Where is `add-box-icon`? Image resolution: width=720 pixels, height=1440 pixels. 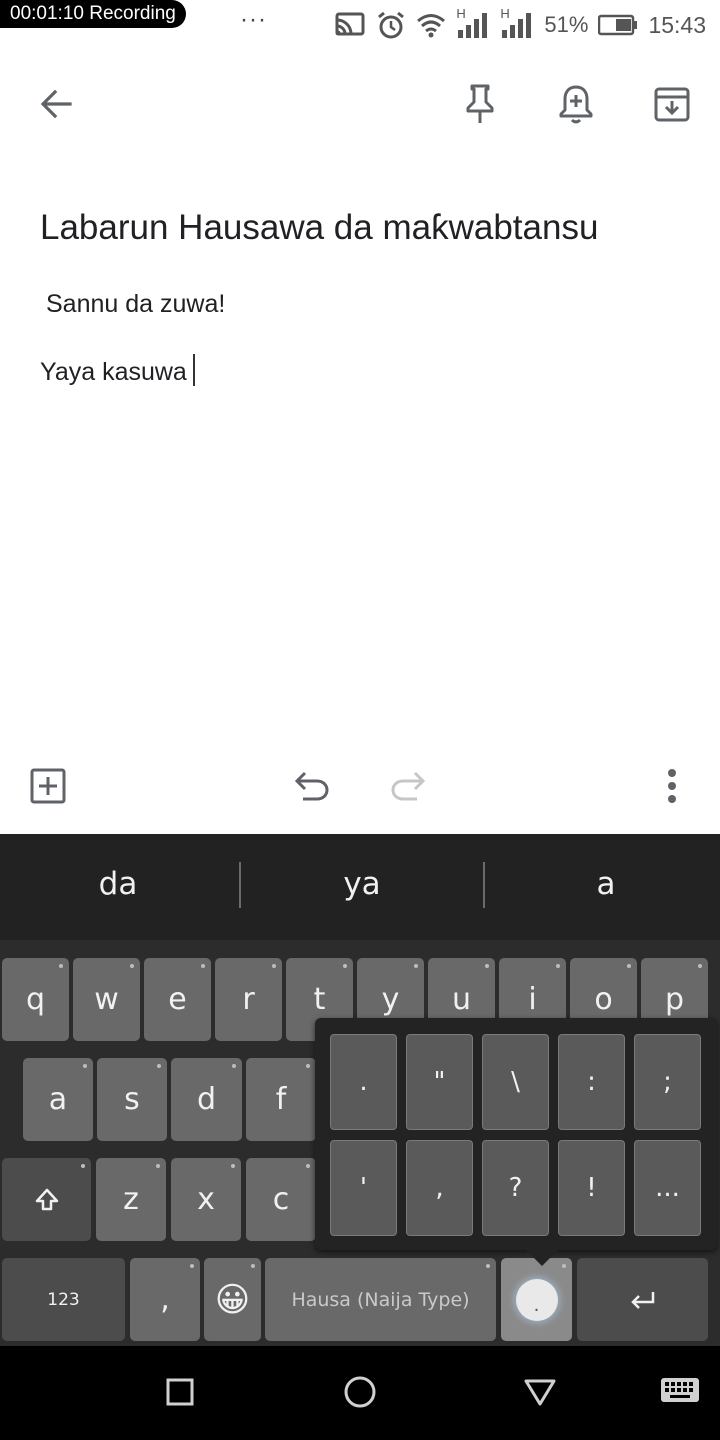 add-box-icon is located at coordinates (48, 786).